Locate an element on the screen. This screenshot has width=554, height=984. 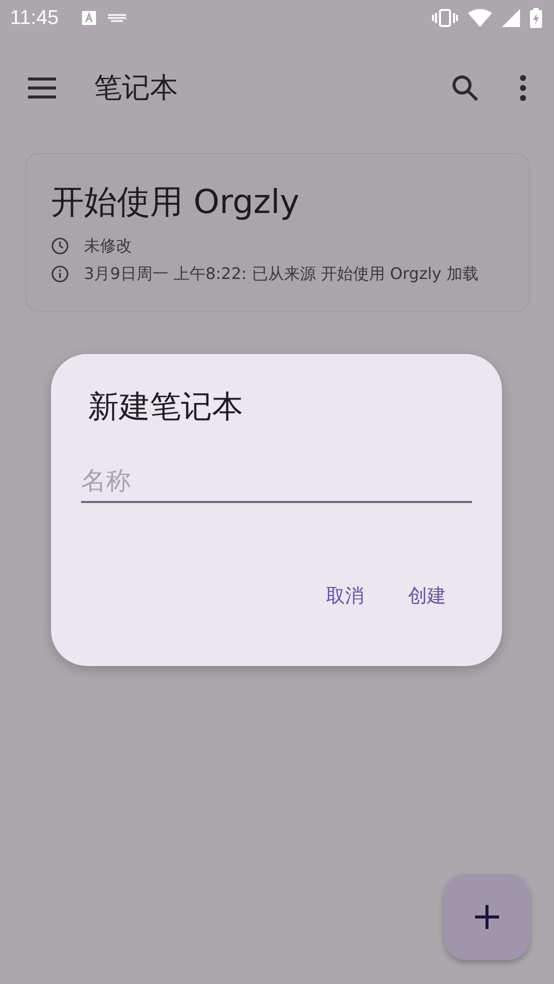
battery-icon is located at coordinates (536, 18).